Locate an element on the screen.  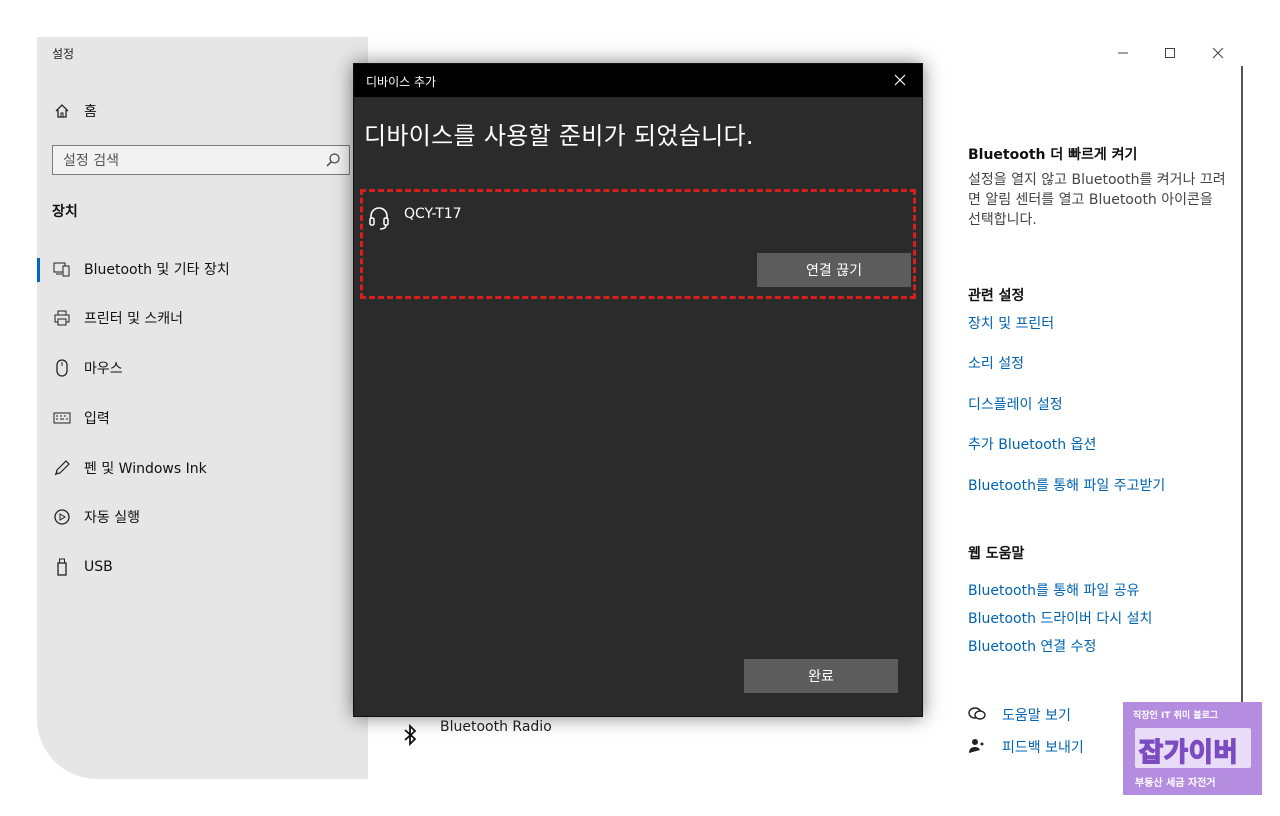
window-border is located at coordinates (1242, 391).